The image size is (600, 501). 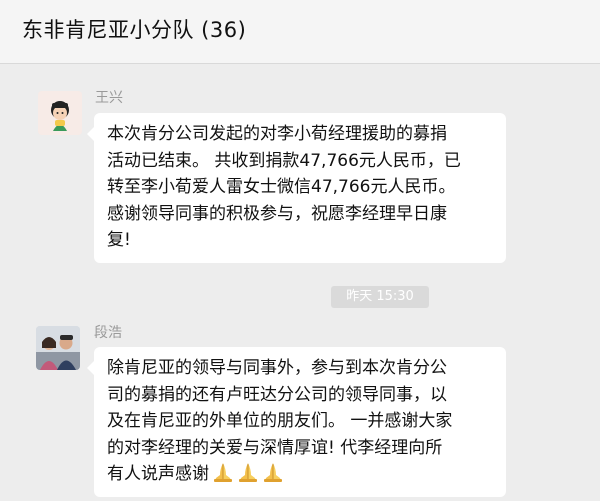 I want to click on sender-name: 王兴, so click(x=109, y=98).